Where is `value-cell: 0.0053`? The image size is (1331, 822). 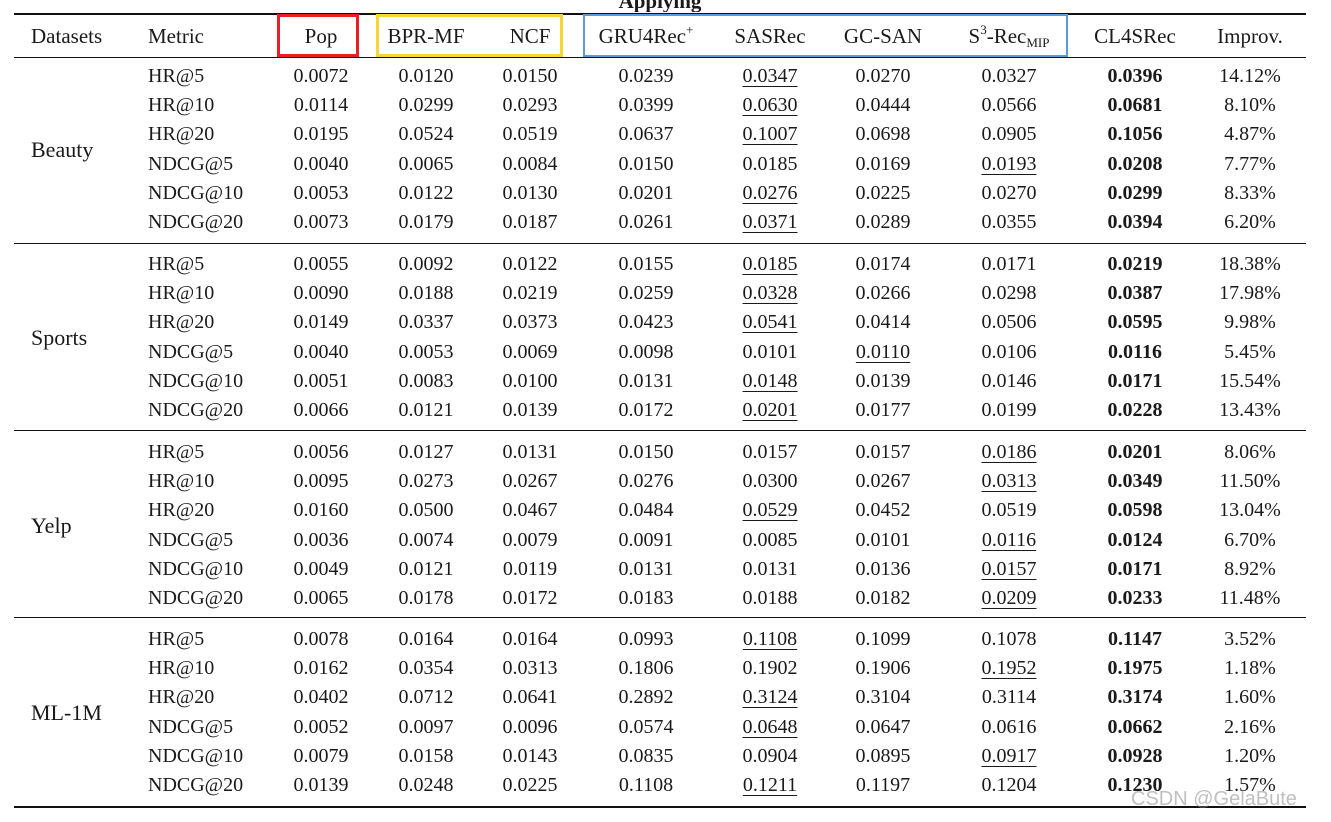 value-cell: 0.0053 is located at coordinates (321, 192).